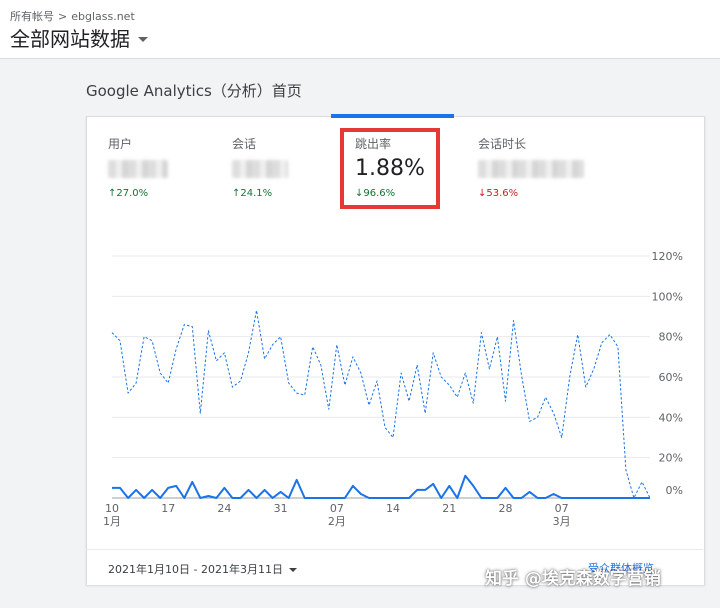  I want to click on series-line-solid, so click(381, 486).